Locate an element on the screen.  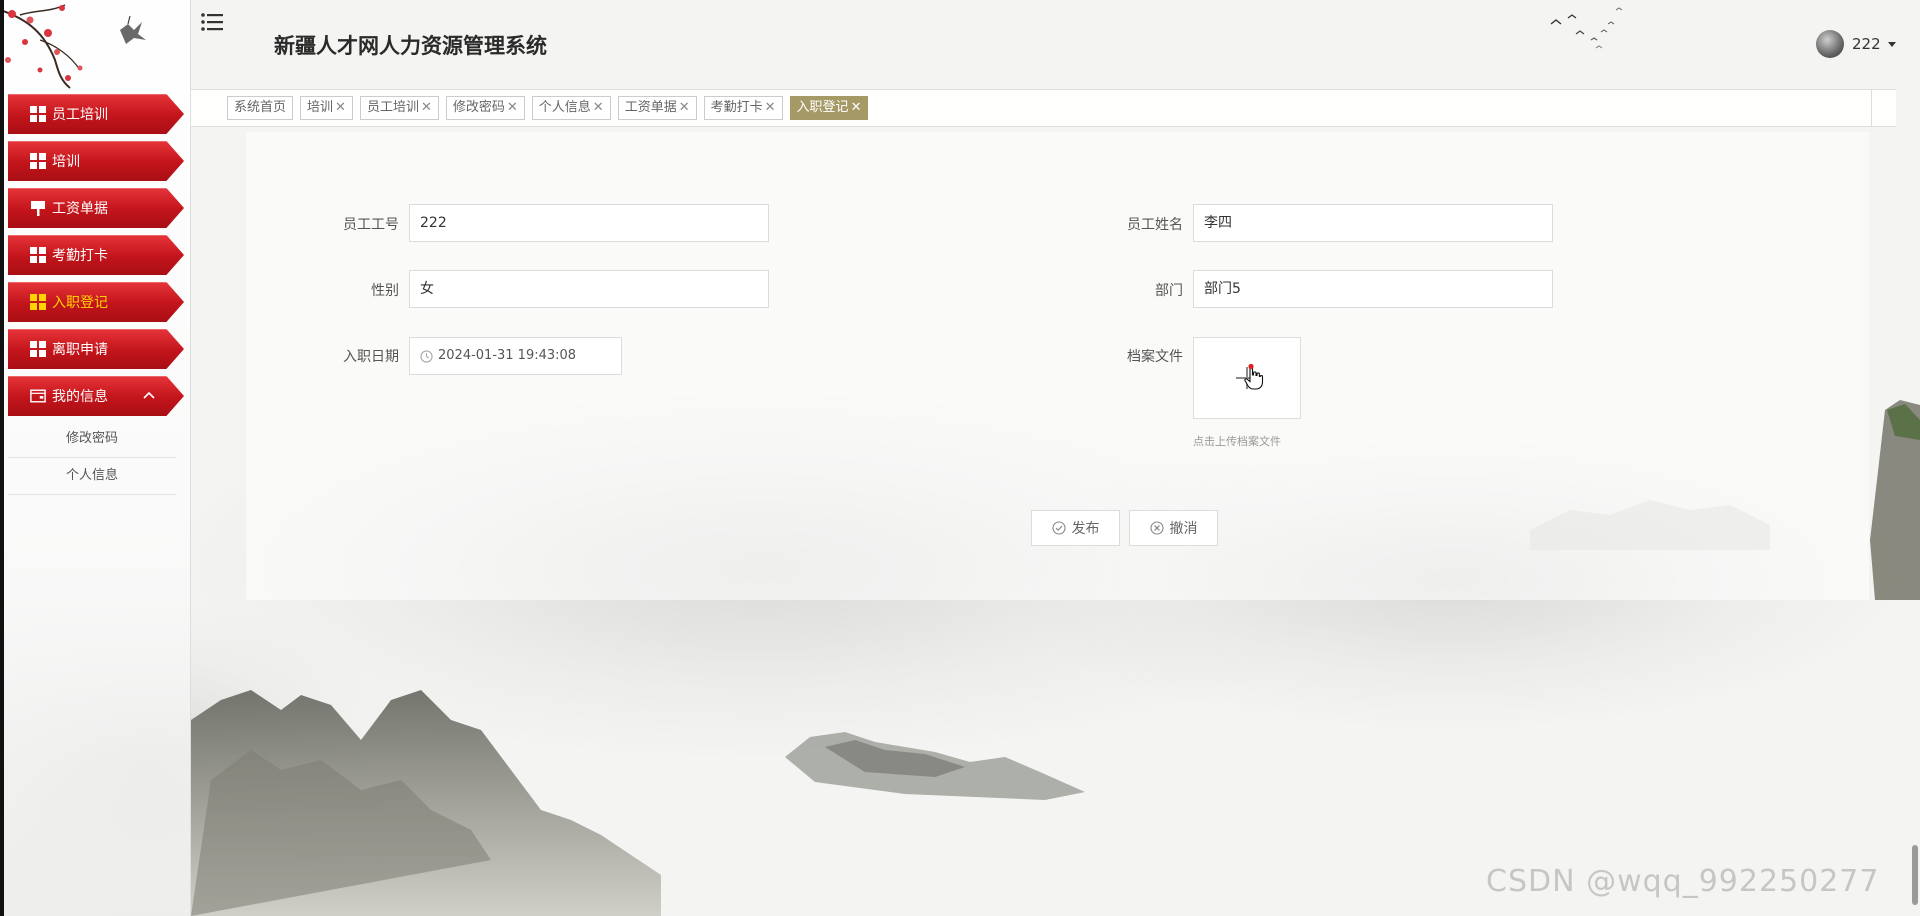
tab-onboarding: 入职登记 ✕ is located at coordinates (829, 108).